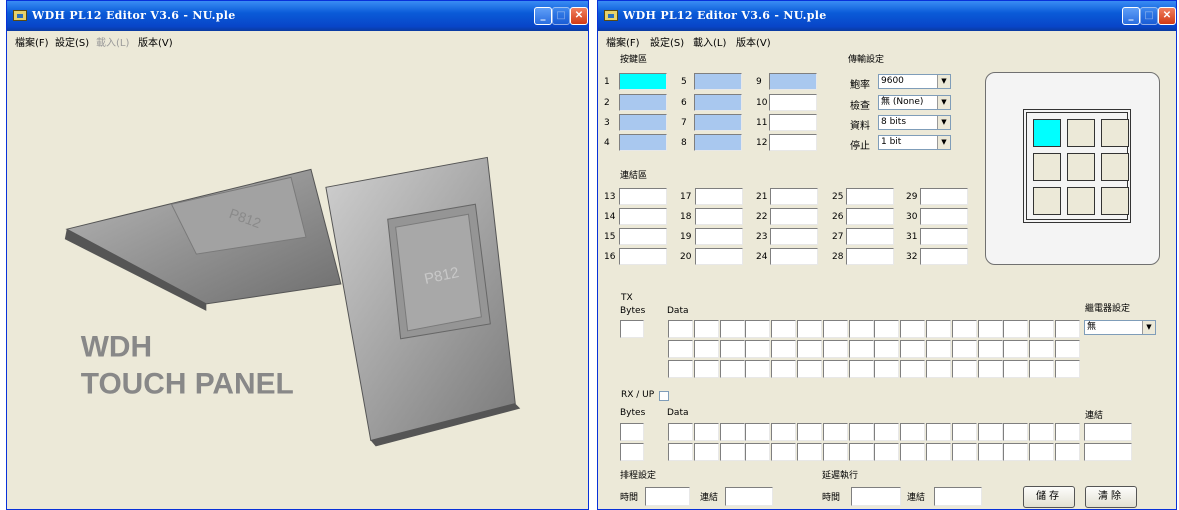 The width and height of the screenshot is (1179, 510). What do you see at coordinates (632, 329) in the screenshot?
I see `tx-bytes-field` at bounding box center [632, 329].